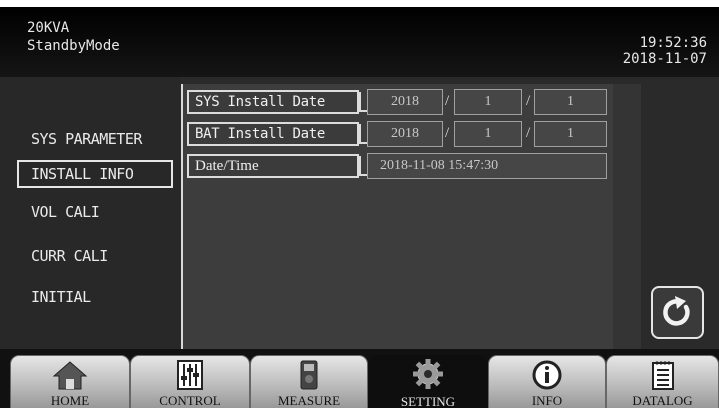 Image resolution: width=719 pixels, height=408 pixels. Describe the element at coordinates (309, 400) in the screenshot. I see `tab-label-measure: MEASURE` at that location.